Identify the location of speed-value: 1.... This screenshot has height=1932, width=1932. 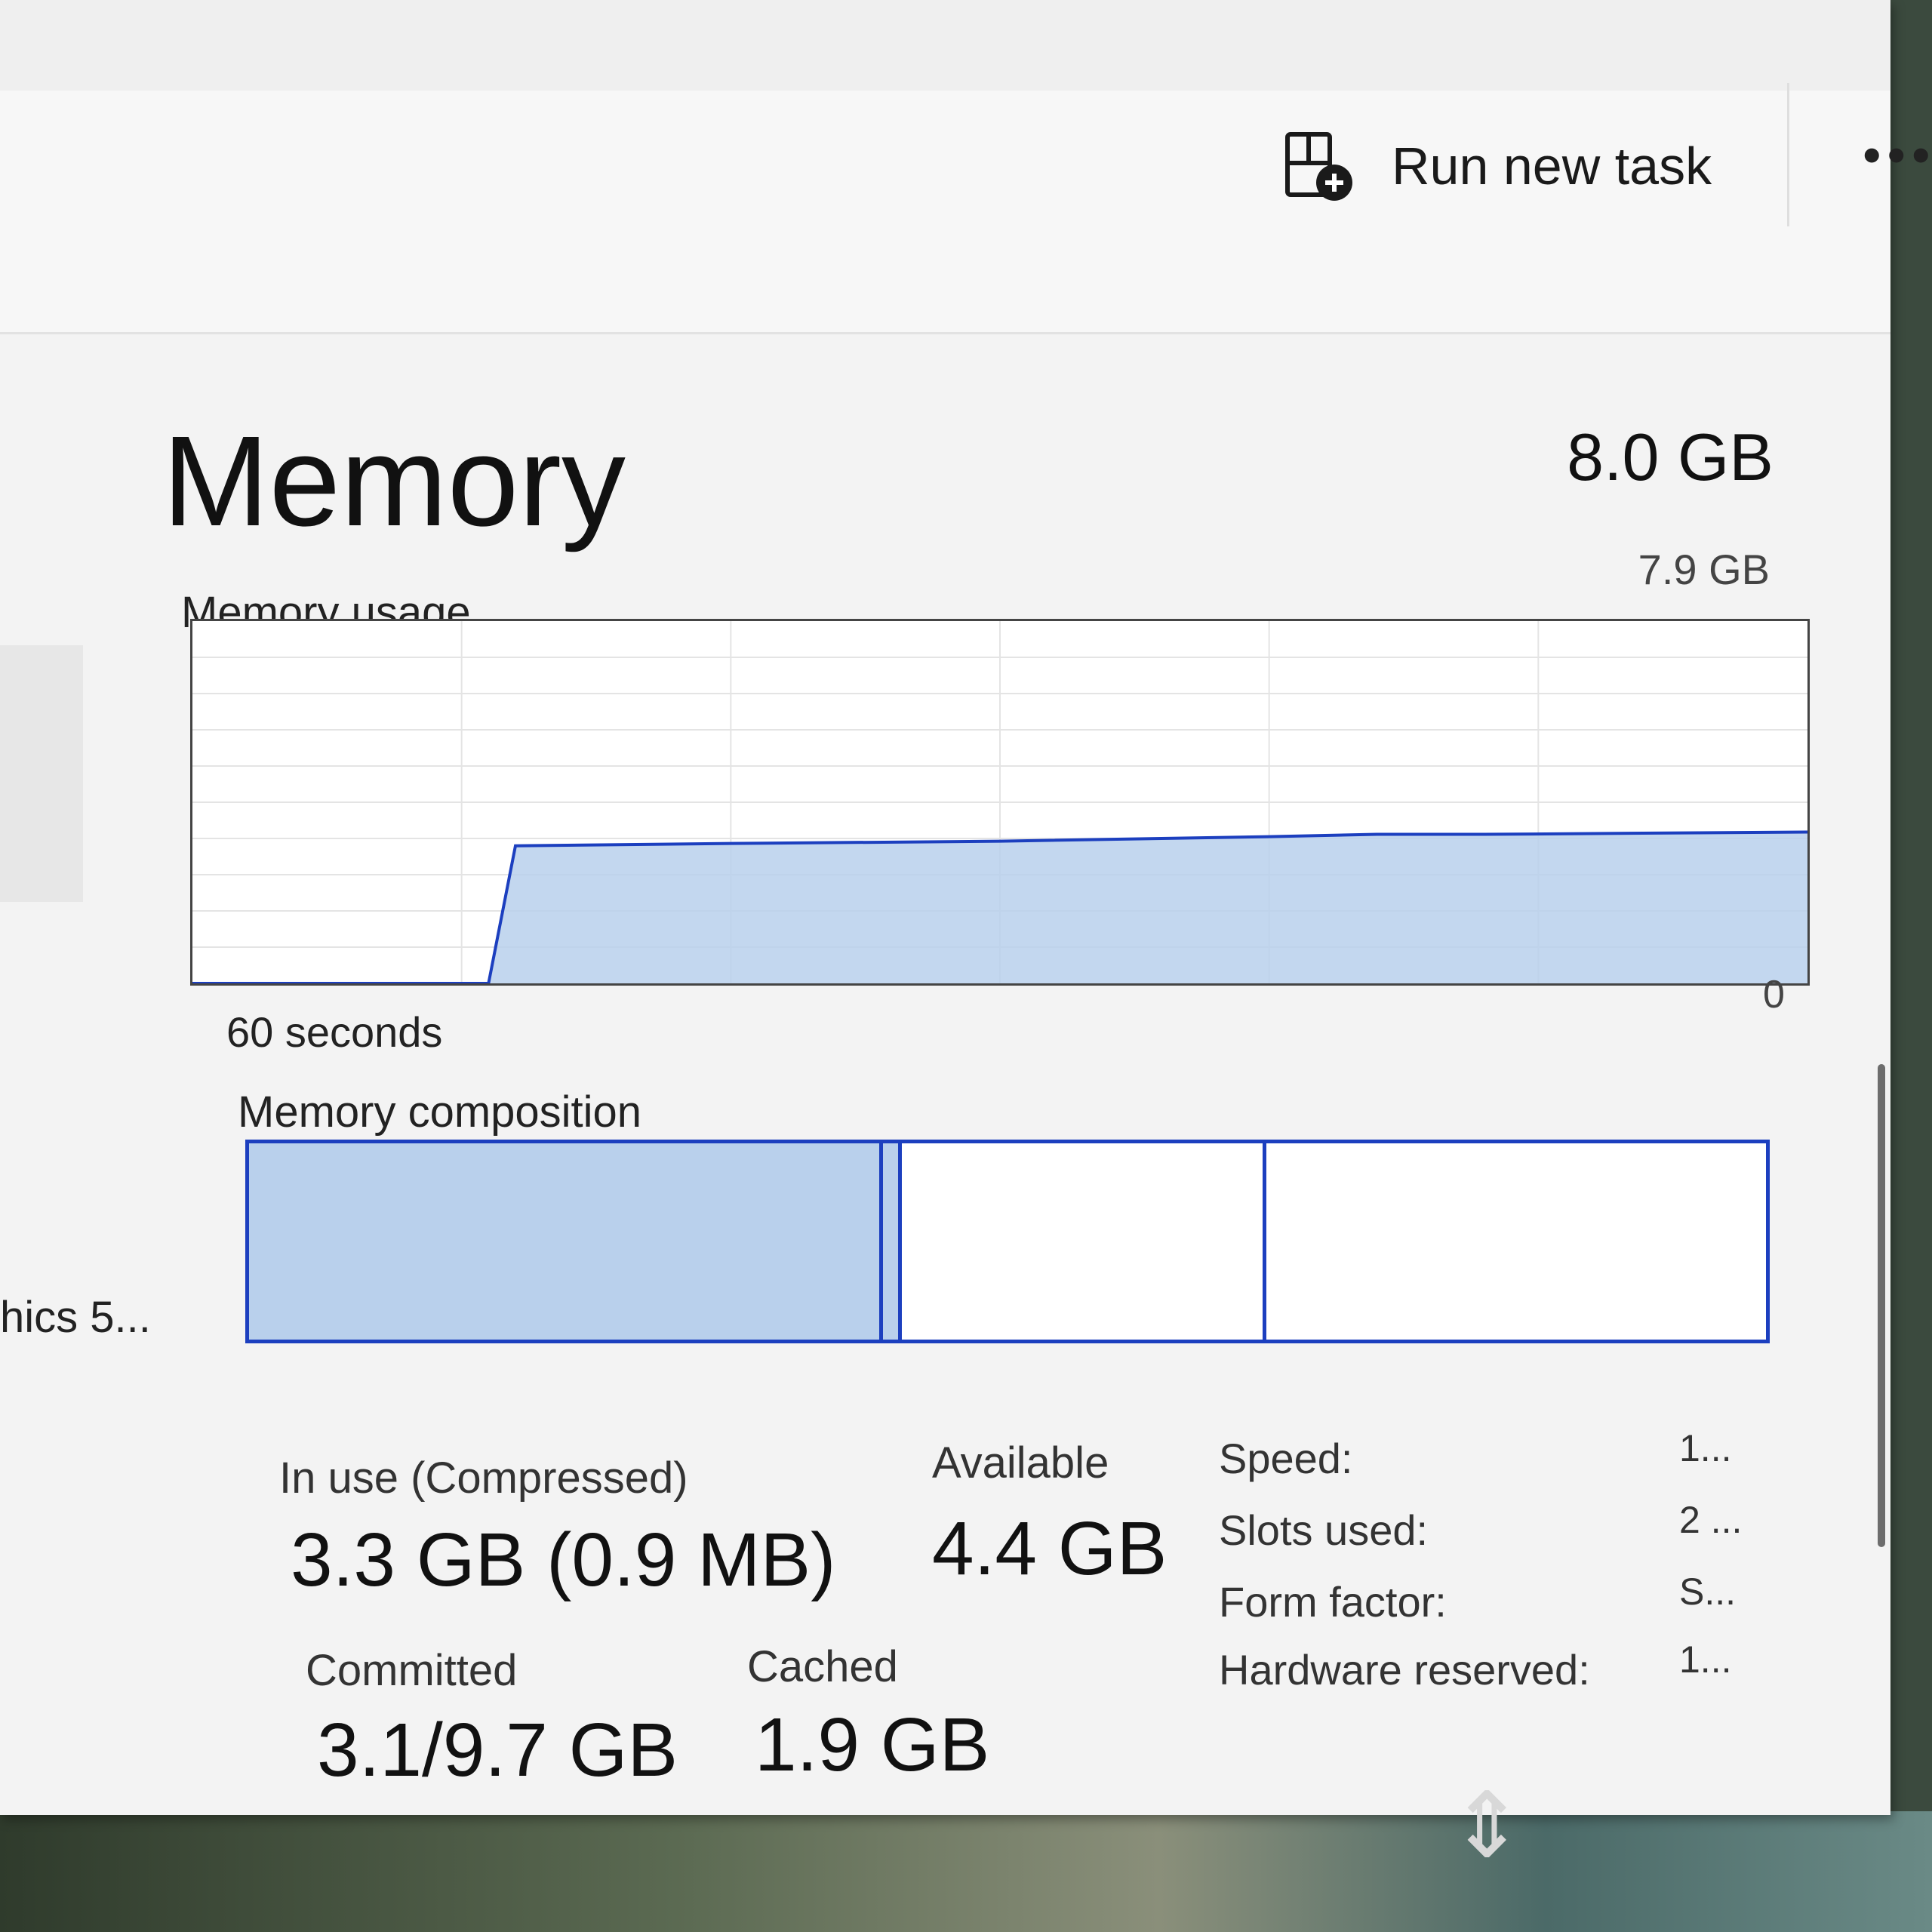
(1705, 1448).